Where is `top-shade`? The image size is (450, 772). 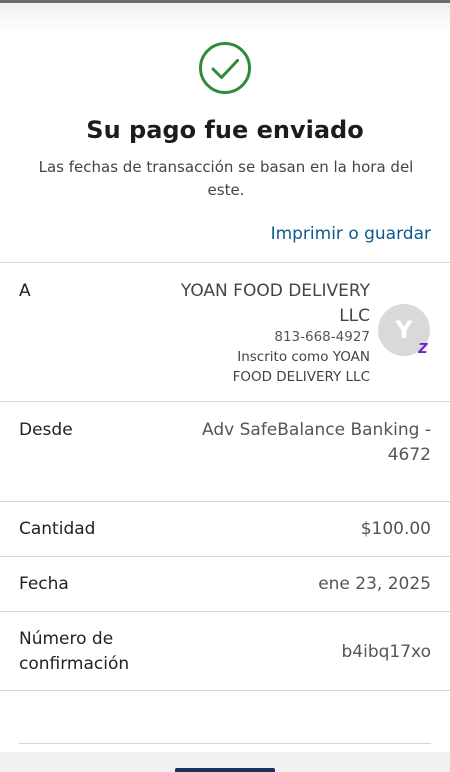
top-shade is located at coordinates (225, 18).